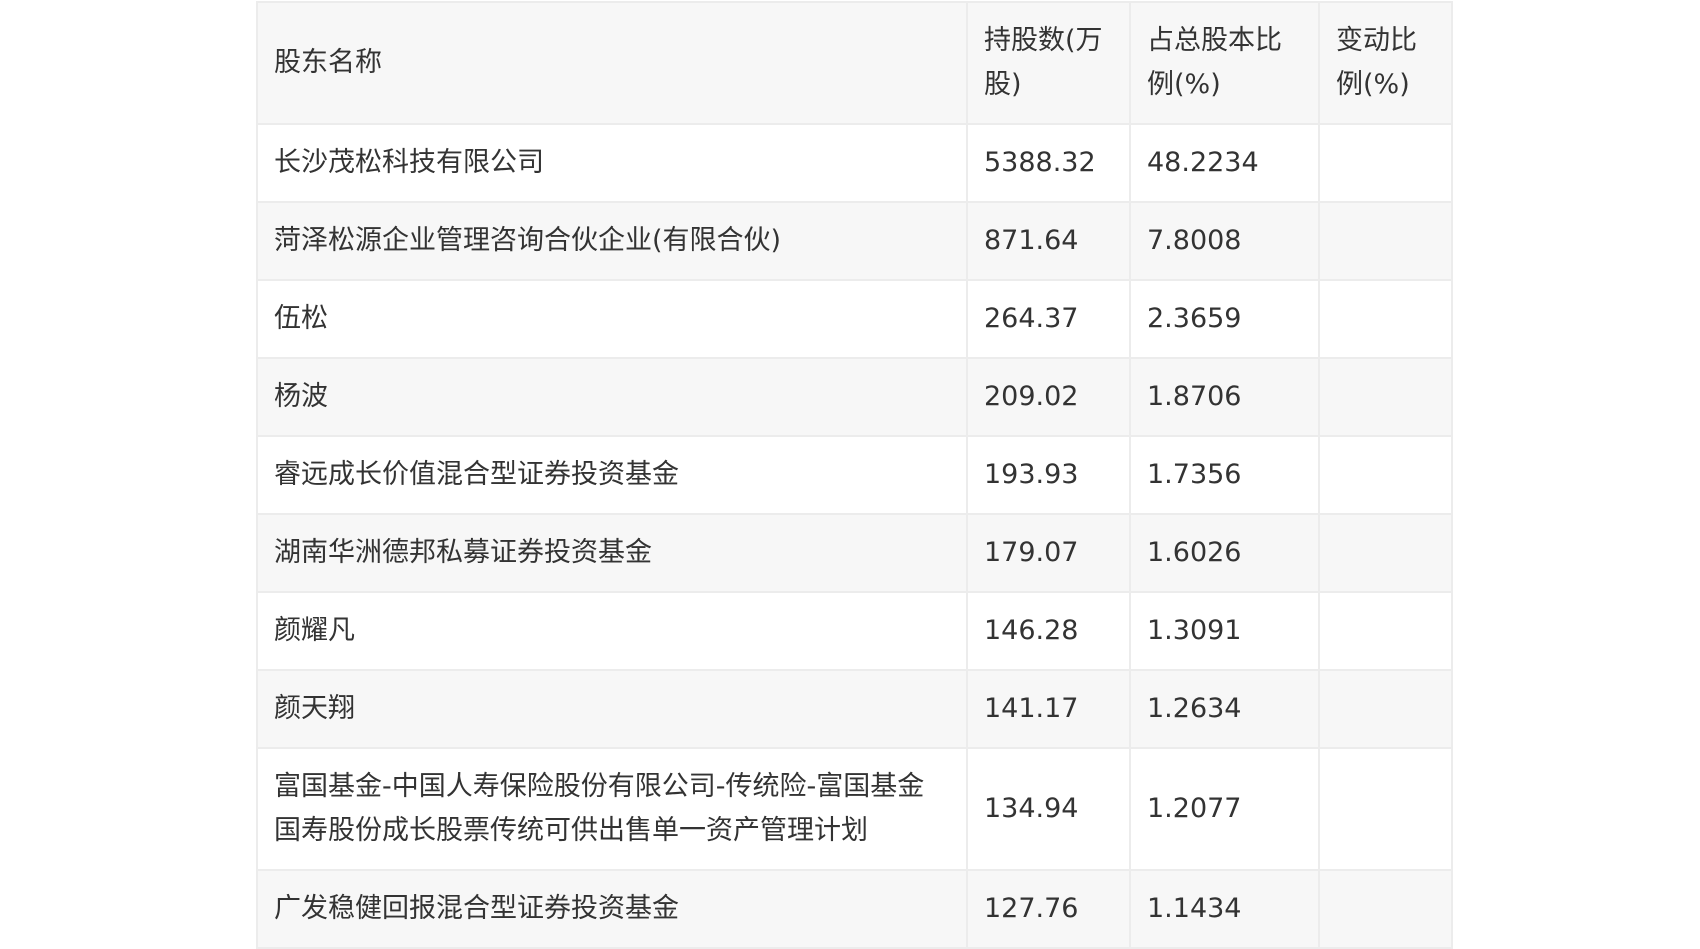 The image size is (1700, 949). I want to click on cell-shareholder-name: 杨波, so click(612, 397).